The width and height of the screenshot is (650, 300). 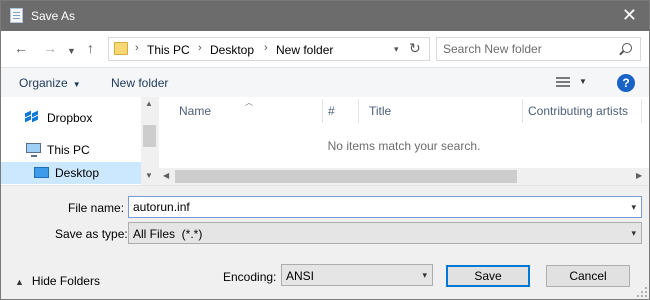 I want to click on up-folder-button: ↑, so click(x=90, y=48).